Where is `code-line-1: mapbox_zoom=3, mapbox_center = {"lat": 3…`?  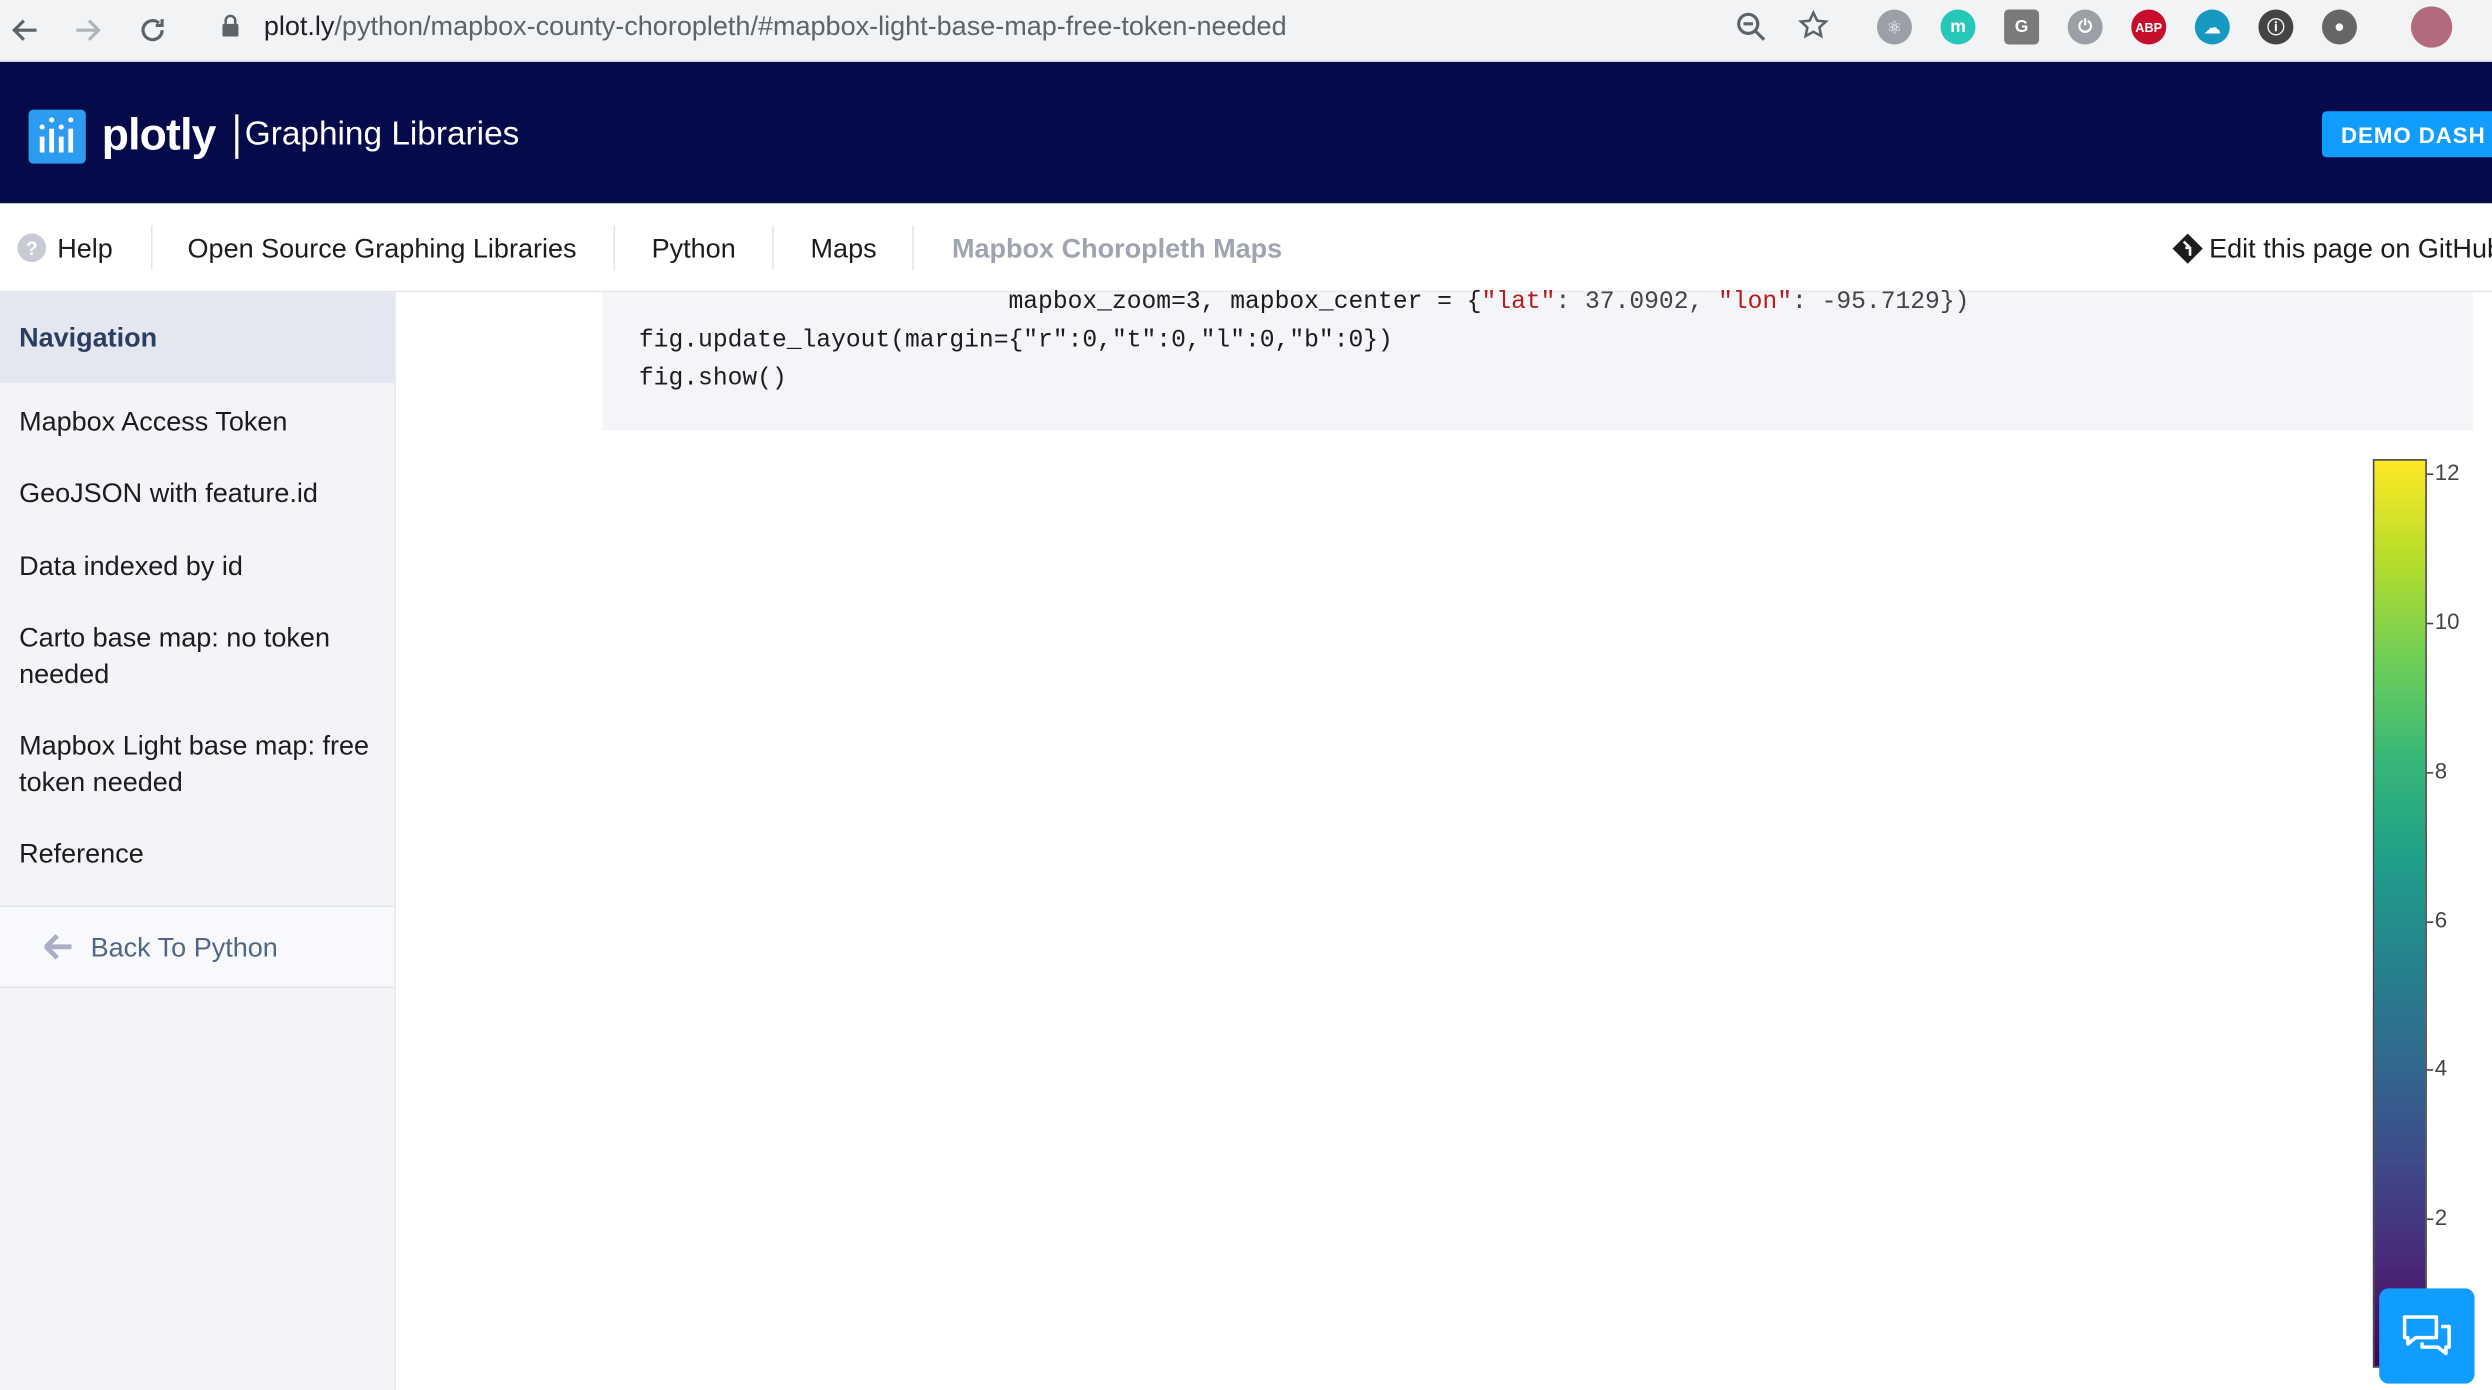 code-line-1: mapbox_zoom=3, mapbox_center = {"lat": 3… is located at coordinates (1304, 302).